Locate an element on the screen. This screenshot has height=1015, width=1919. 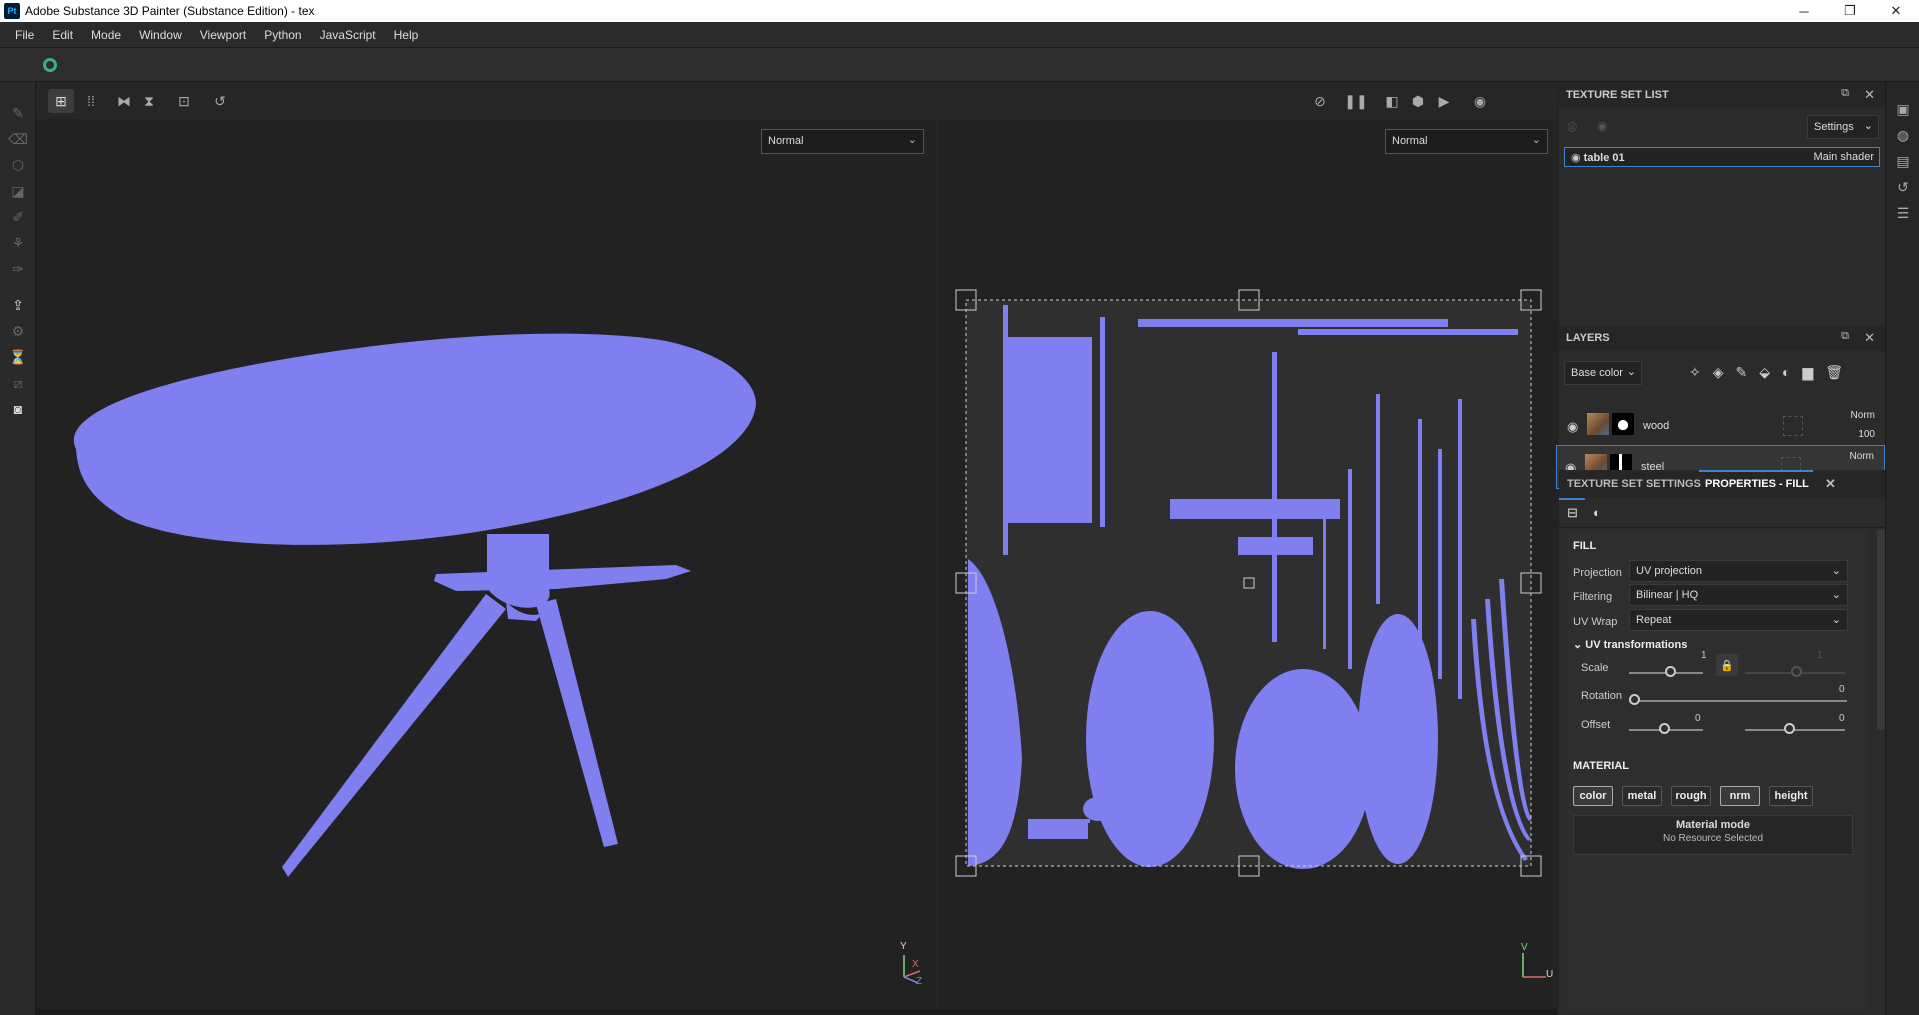
menu-help: Help is located at coordinates (406, 35).